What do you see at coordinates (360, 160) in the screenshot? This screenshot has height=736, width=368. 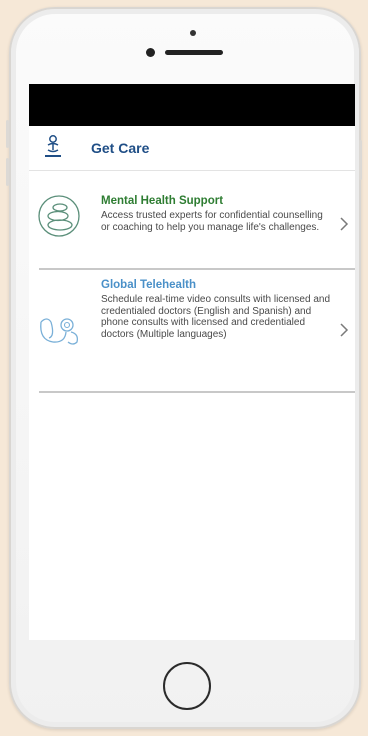 I see `power-button` at bounding box center [360, 160].